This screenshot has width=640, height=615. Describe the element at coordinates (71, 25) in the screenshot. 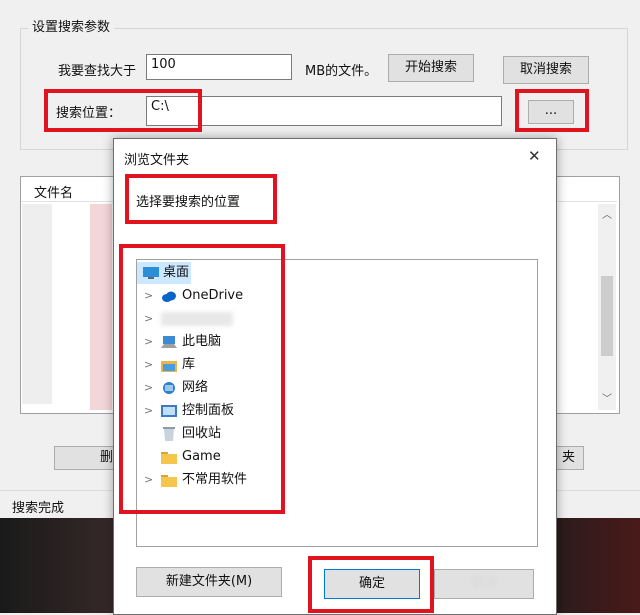

I see `group-title: 设置搜索参数` at that location.